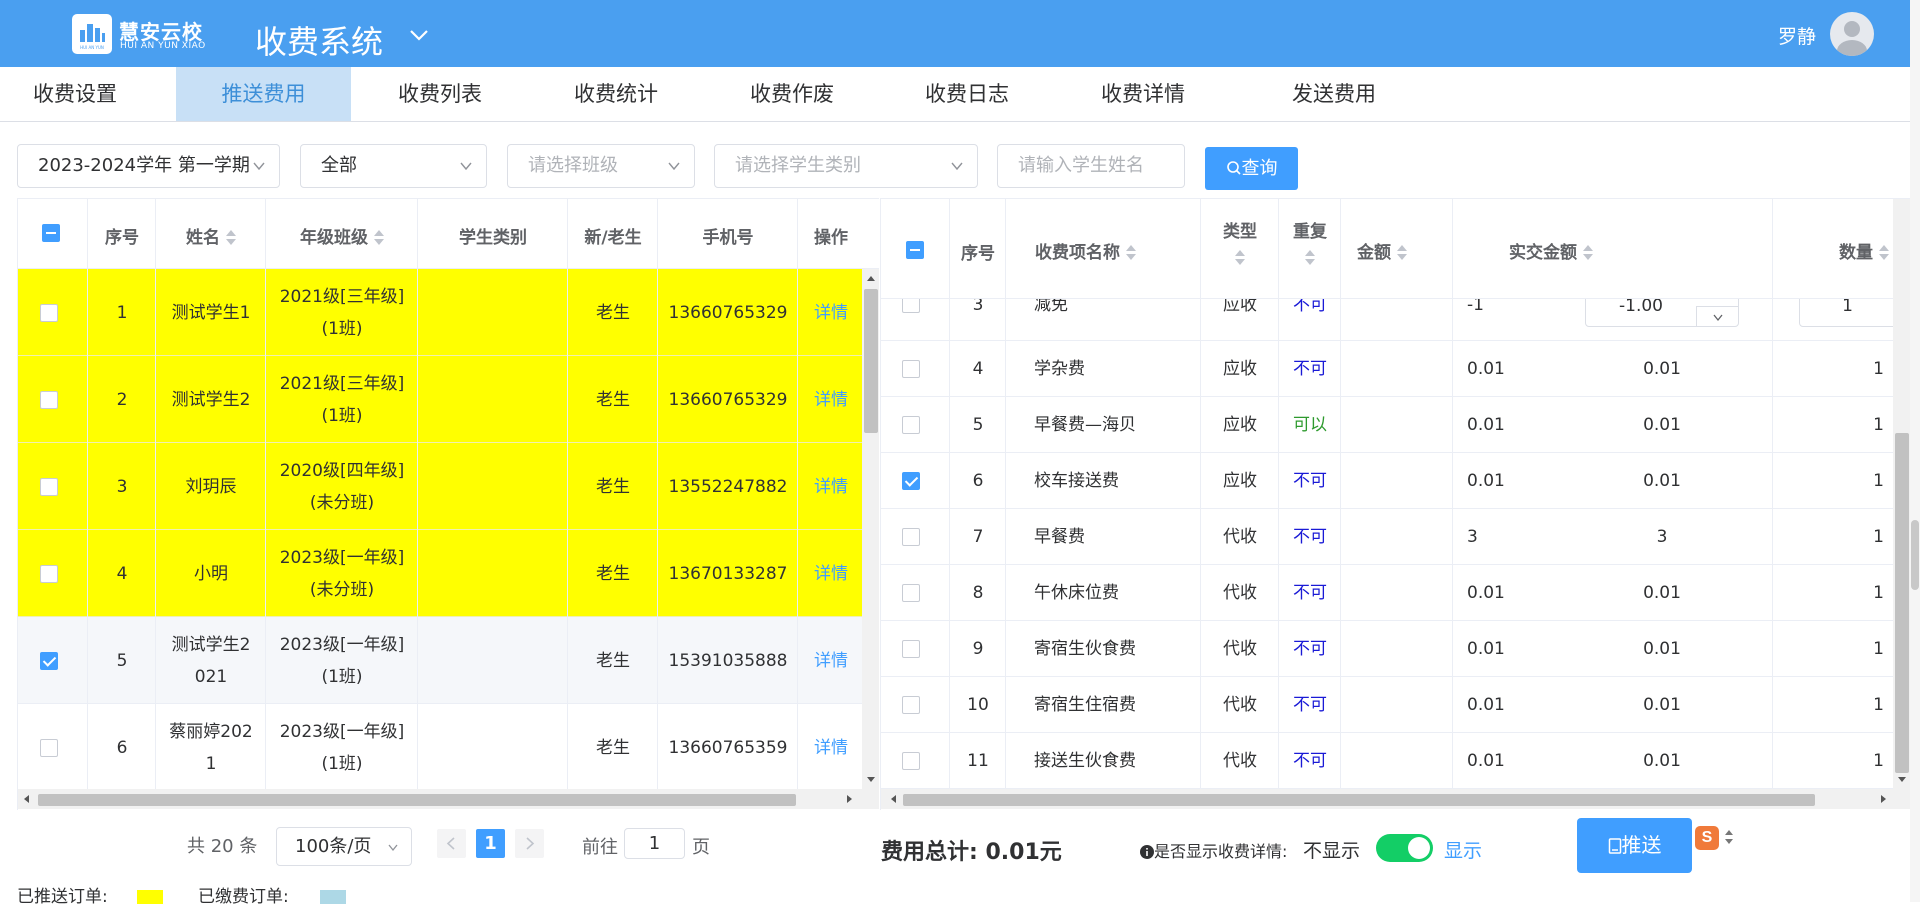 The image size is (1920, 907). Describe the element at coordinates (1404, 848) in the screenshot. I see `show-detail-switch` at that location.